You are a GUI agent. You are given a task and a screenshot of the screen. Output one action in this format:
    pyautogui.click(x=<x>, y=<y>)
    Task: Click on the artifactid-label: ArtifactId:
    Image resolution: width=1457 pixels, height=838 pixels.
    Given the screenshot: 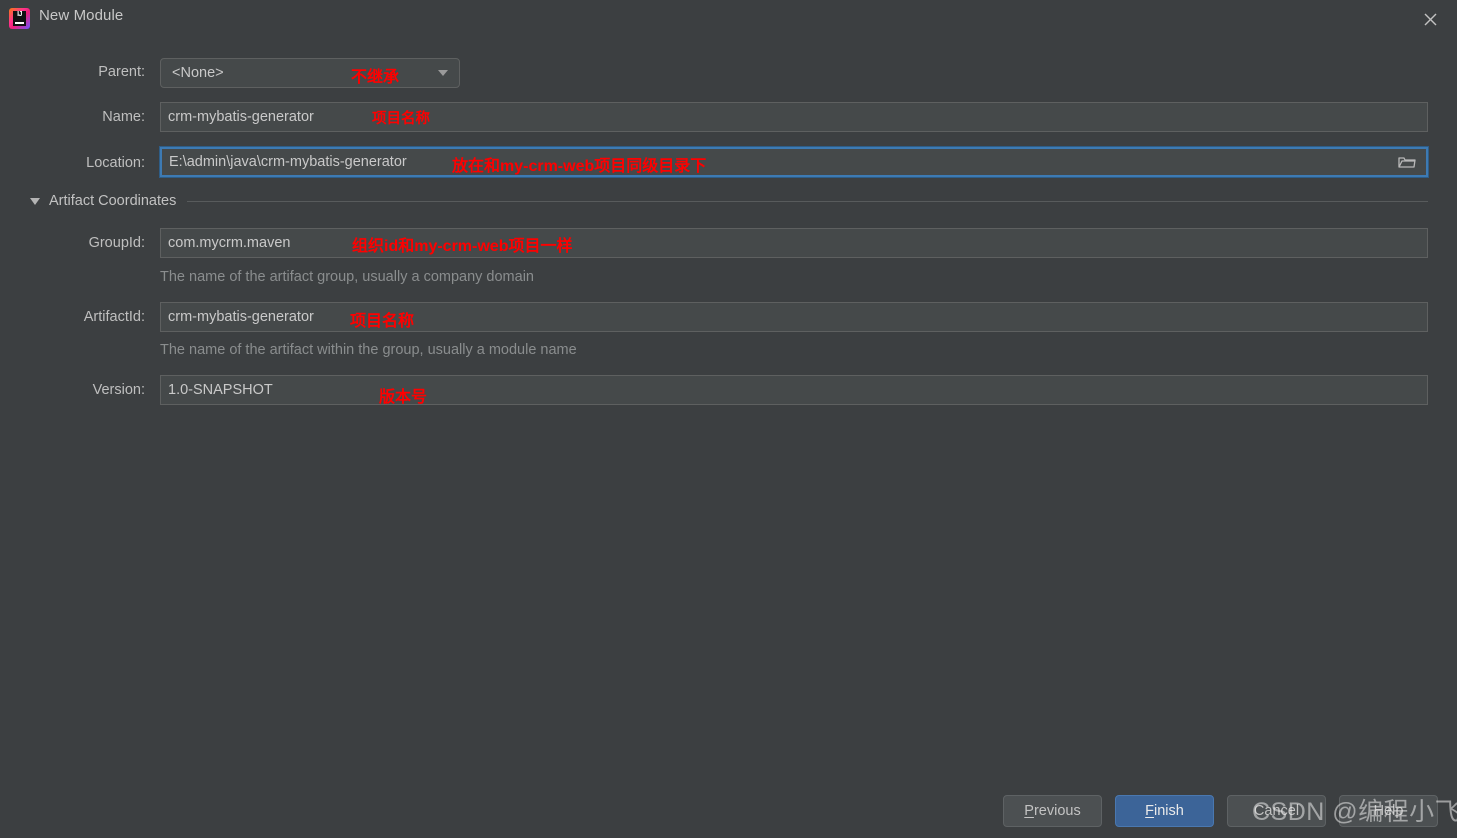 What is the action you would take?
    pyautogui.click(x=114, y=317)
    